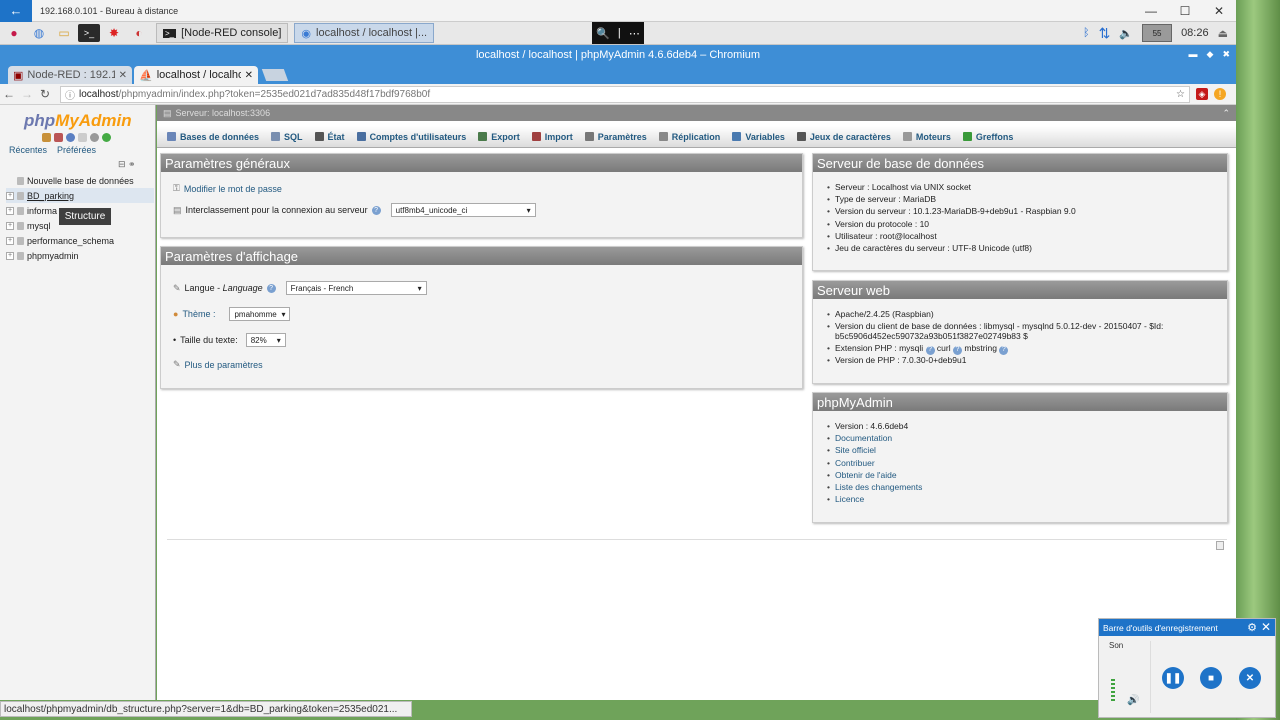  Describe the element at coordinates (80, 195) in the screenshot. I see `db-item-bd-parking: + BD_parking` at that location.